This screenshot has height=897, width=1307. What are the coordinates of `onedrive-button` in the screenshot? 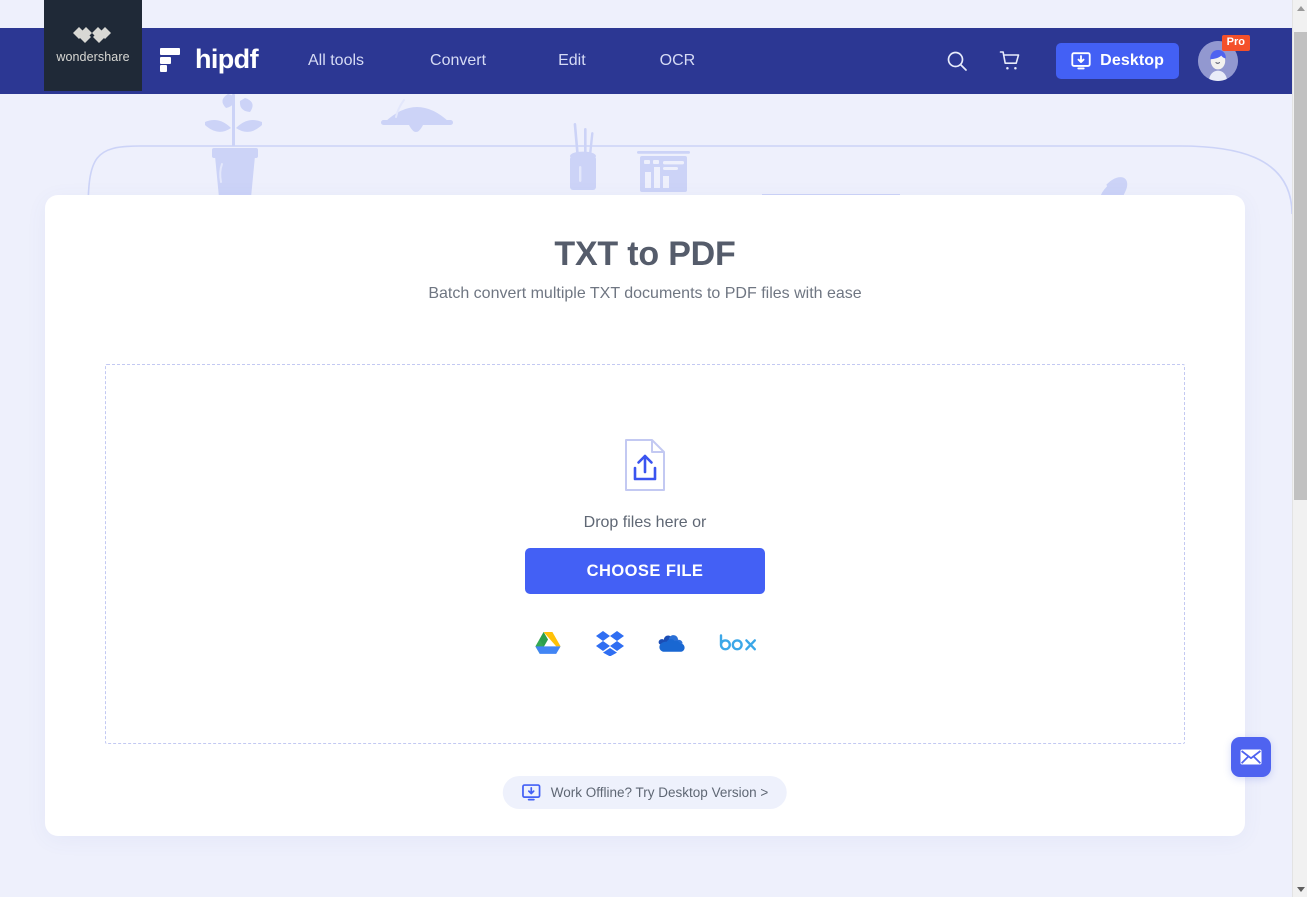 It's located at (672, 643).